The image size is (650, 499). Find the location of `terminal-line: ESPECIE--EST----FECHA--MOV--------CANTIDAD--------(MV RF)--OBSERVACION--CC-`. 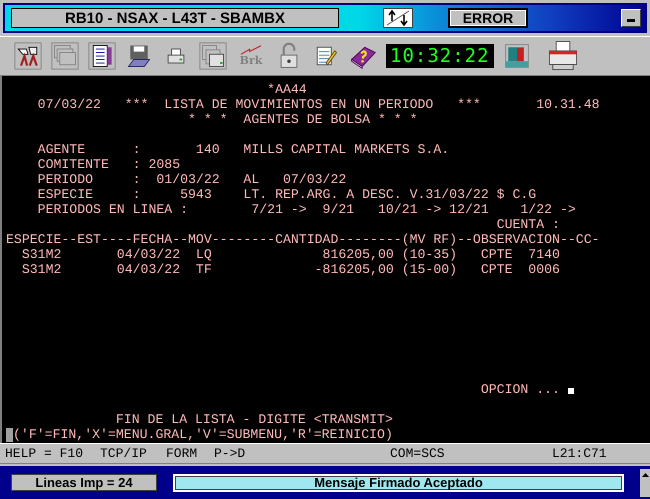

terminal-line: ESPECIE--EST----FECHA--MOV--------CANTIDAD--------(MV RF)--OBSERVACION--CC- is located at coordinates (303, 239).